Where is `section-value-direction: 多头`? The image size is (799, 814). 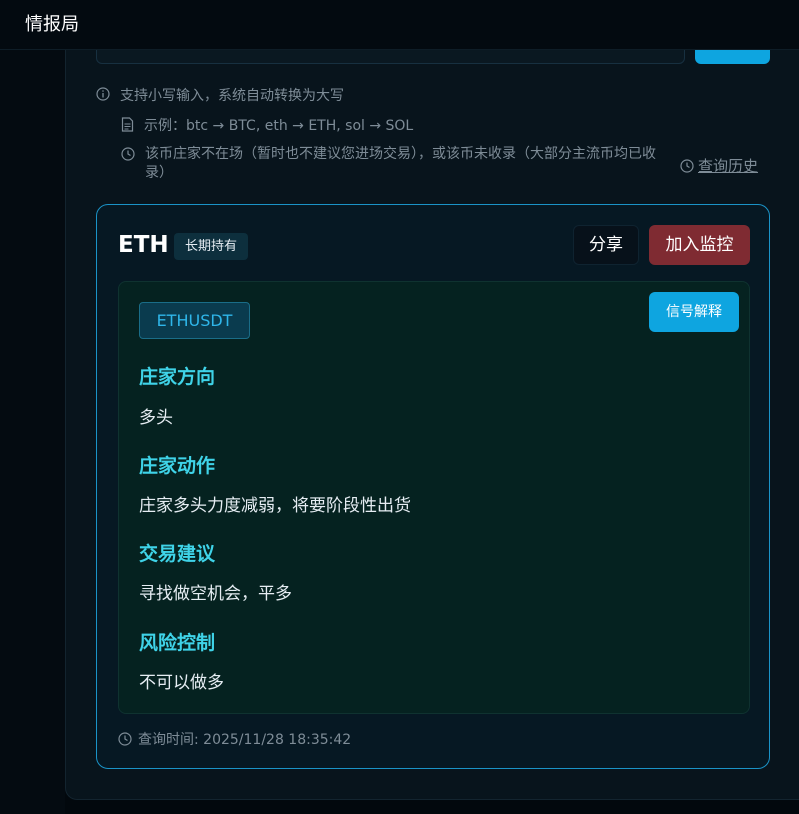 section-value-direction: 多头 is located at coordinates (156, 418).